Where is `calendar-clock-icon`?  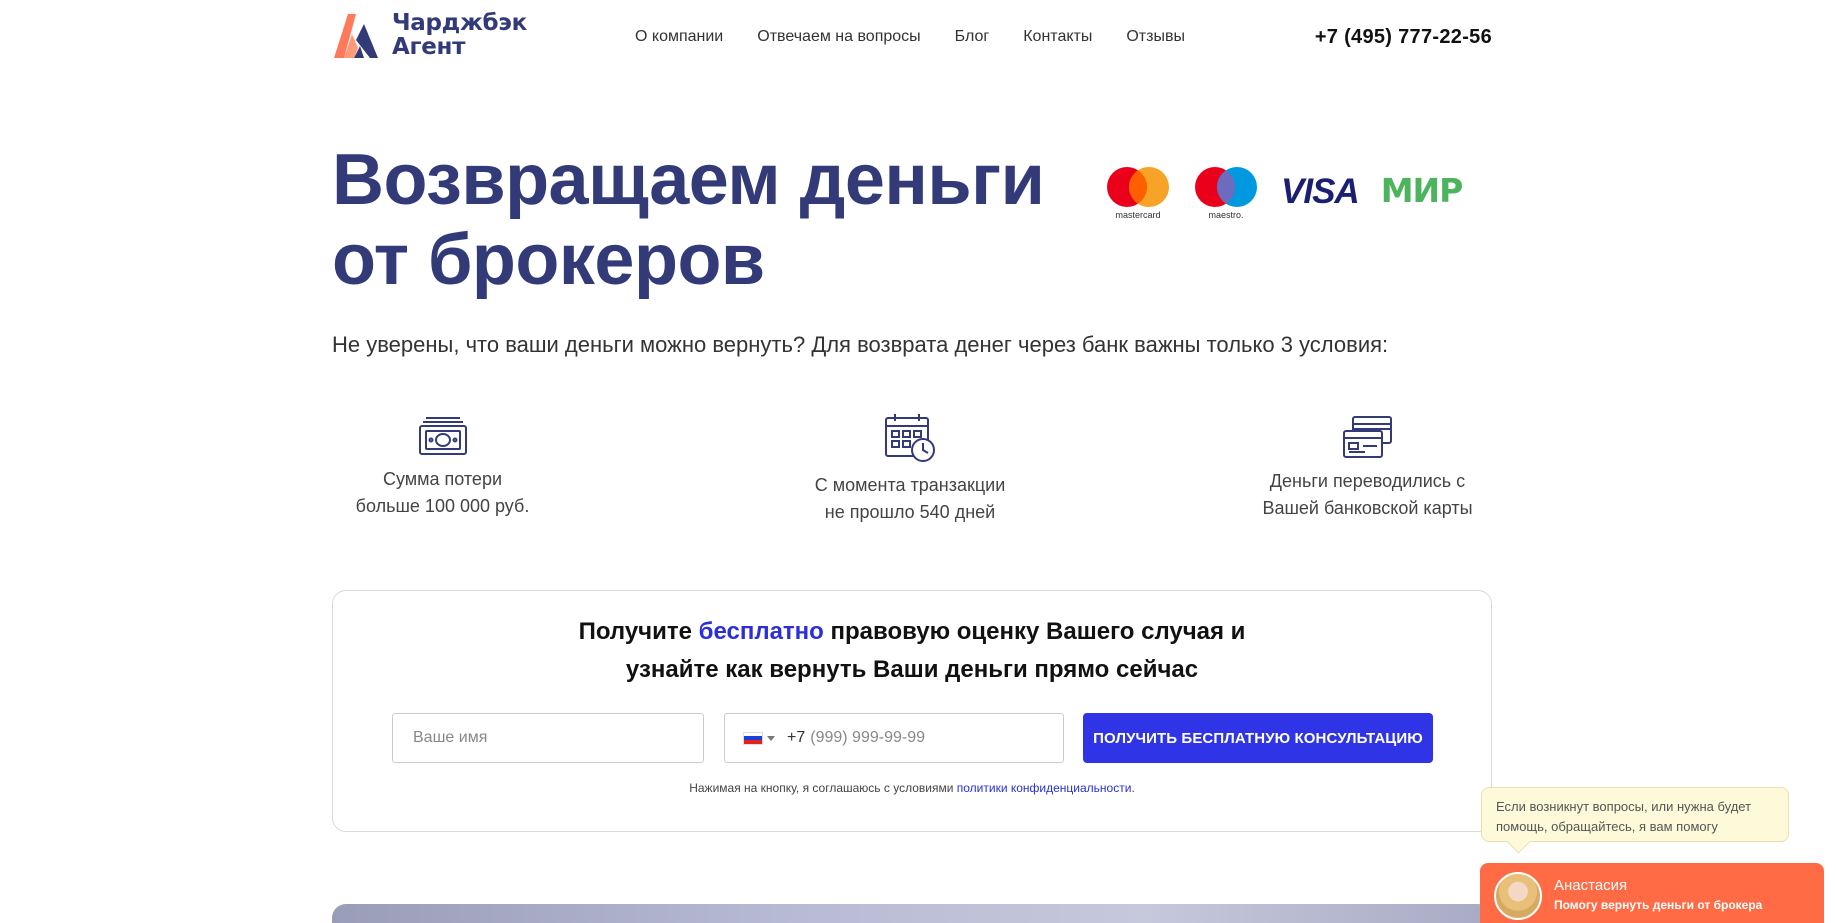 calendar-clock-icon is located at coordinates (910, 438).